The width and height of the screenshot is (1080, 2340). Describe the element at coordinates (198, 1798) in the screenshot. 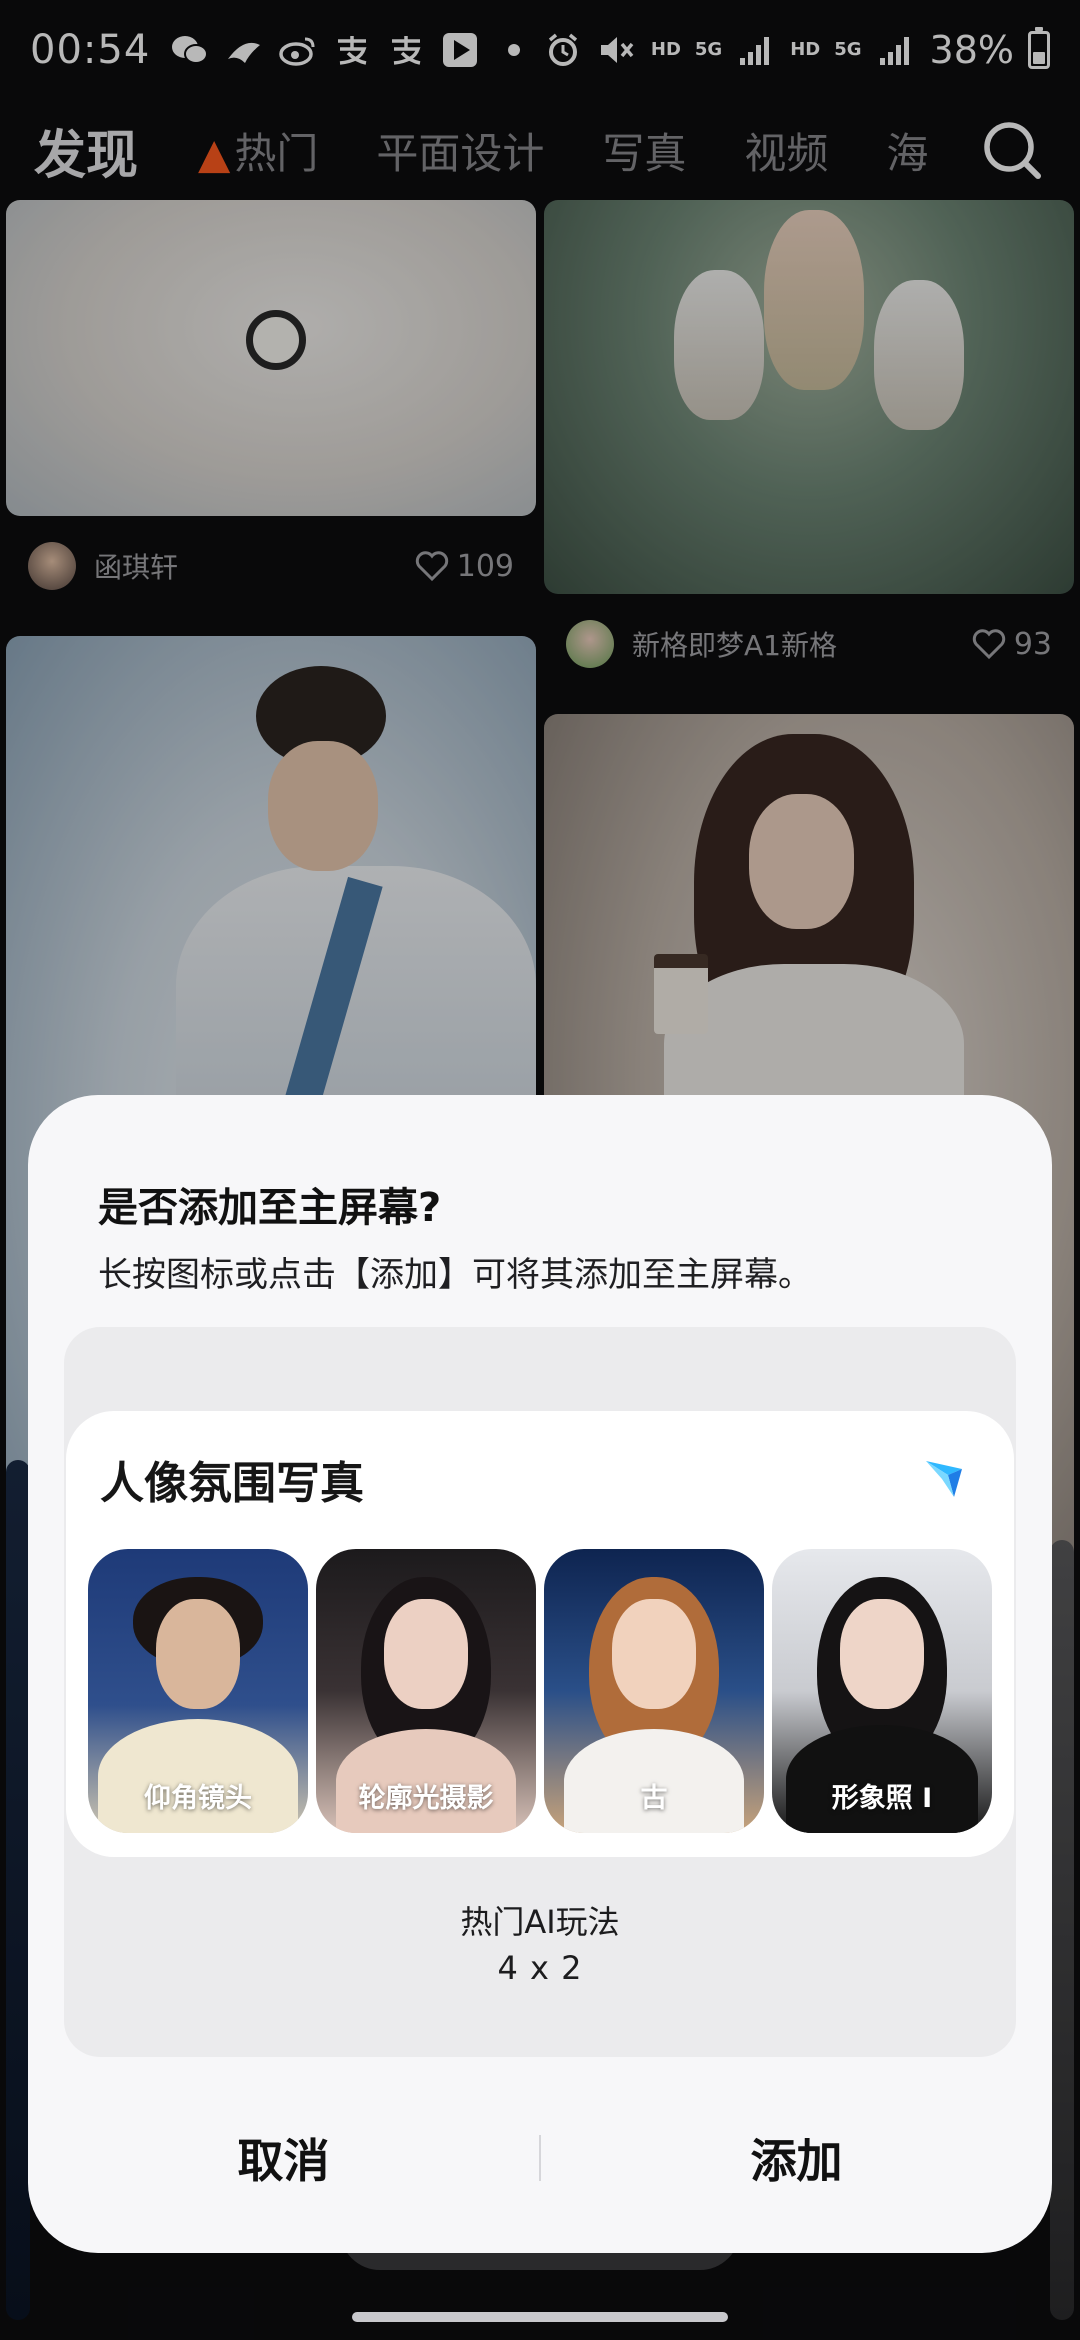

I see `thumbnail-caption: 仰角镜头` at that location.